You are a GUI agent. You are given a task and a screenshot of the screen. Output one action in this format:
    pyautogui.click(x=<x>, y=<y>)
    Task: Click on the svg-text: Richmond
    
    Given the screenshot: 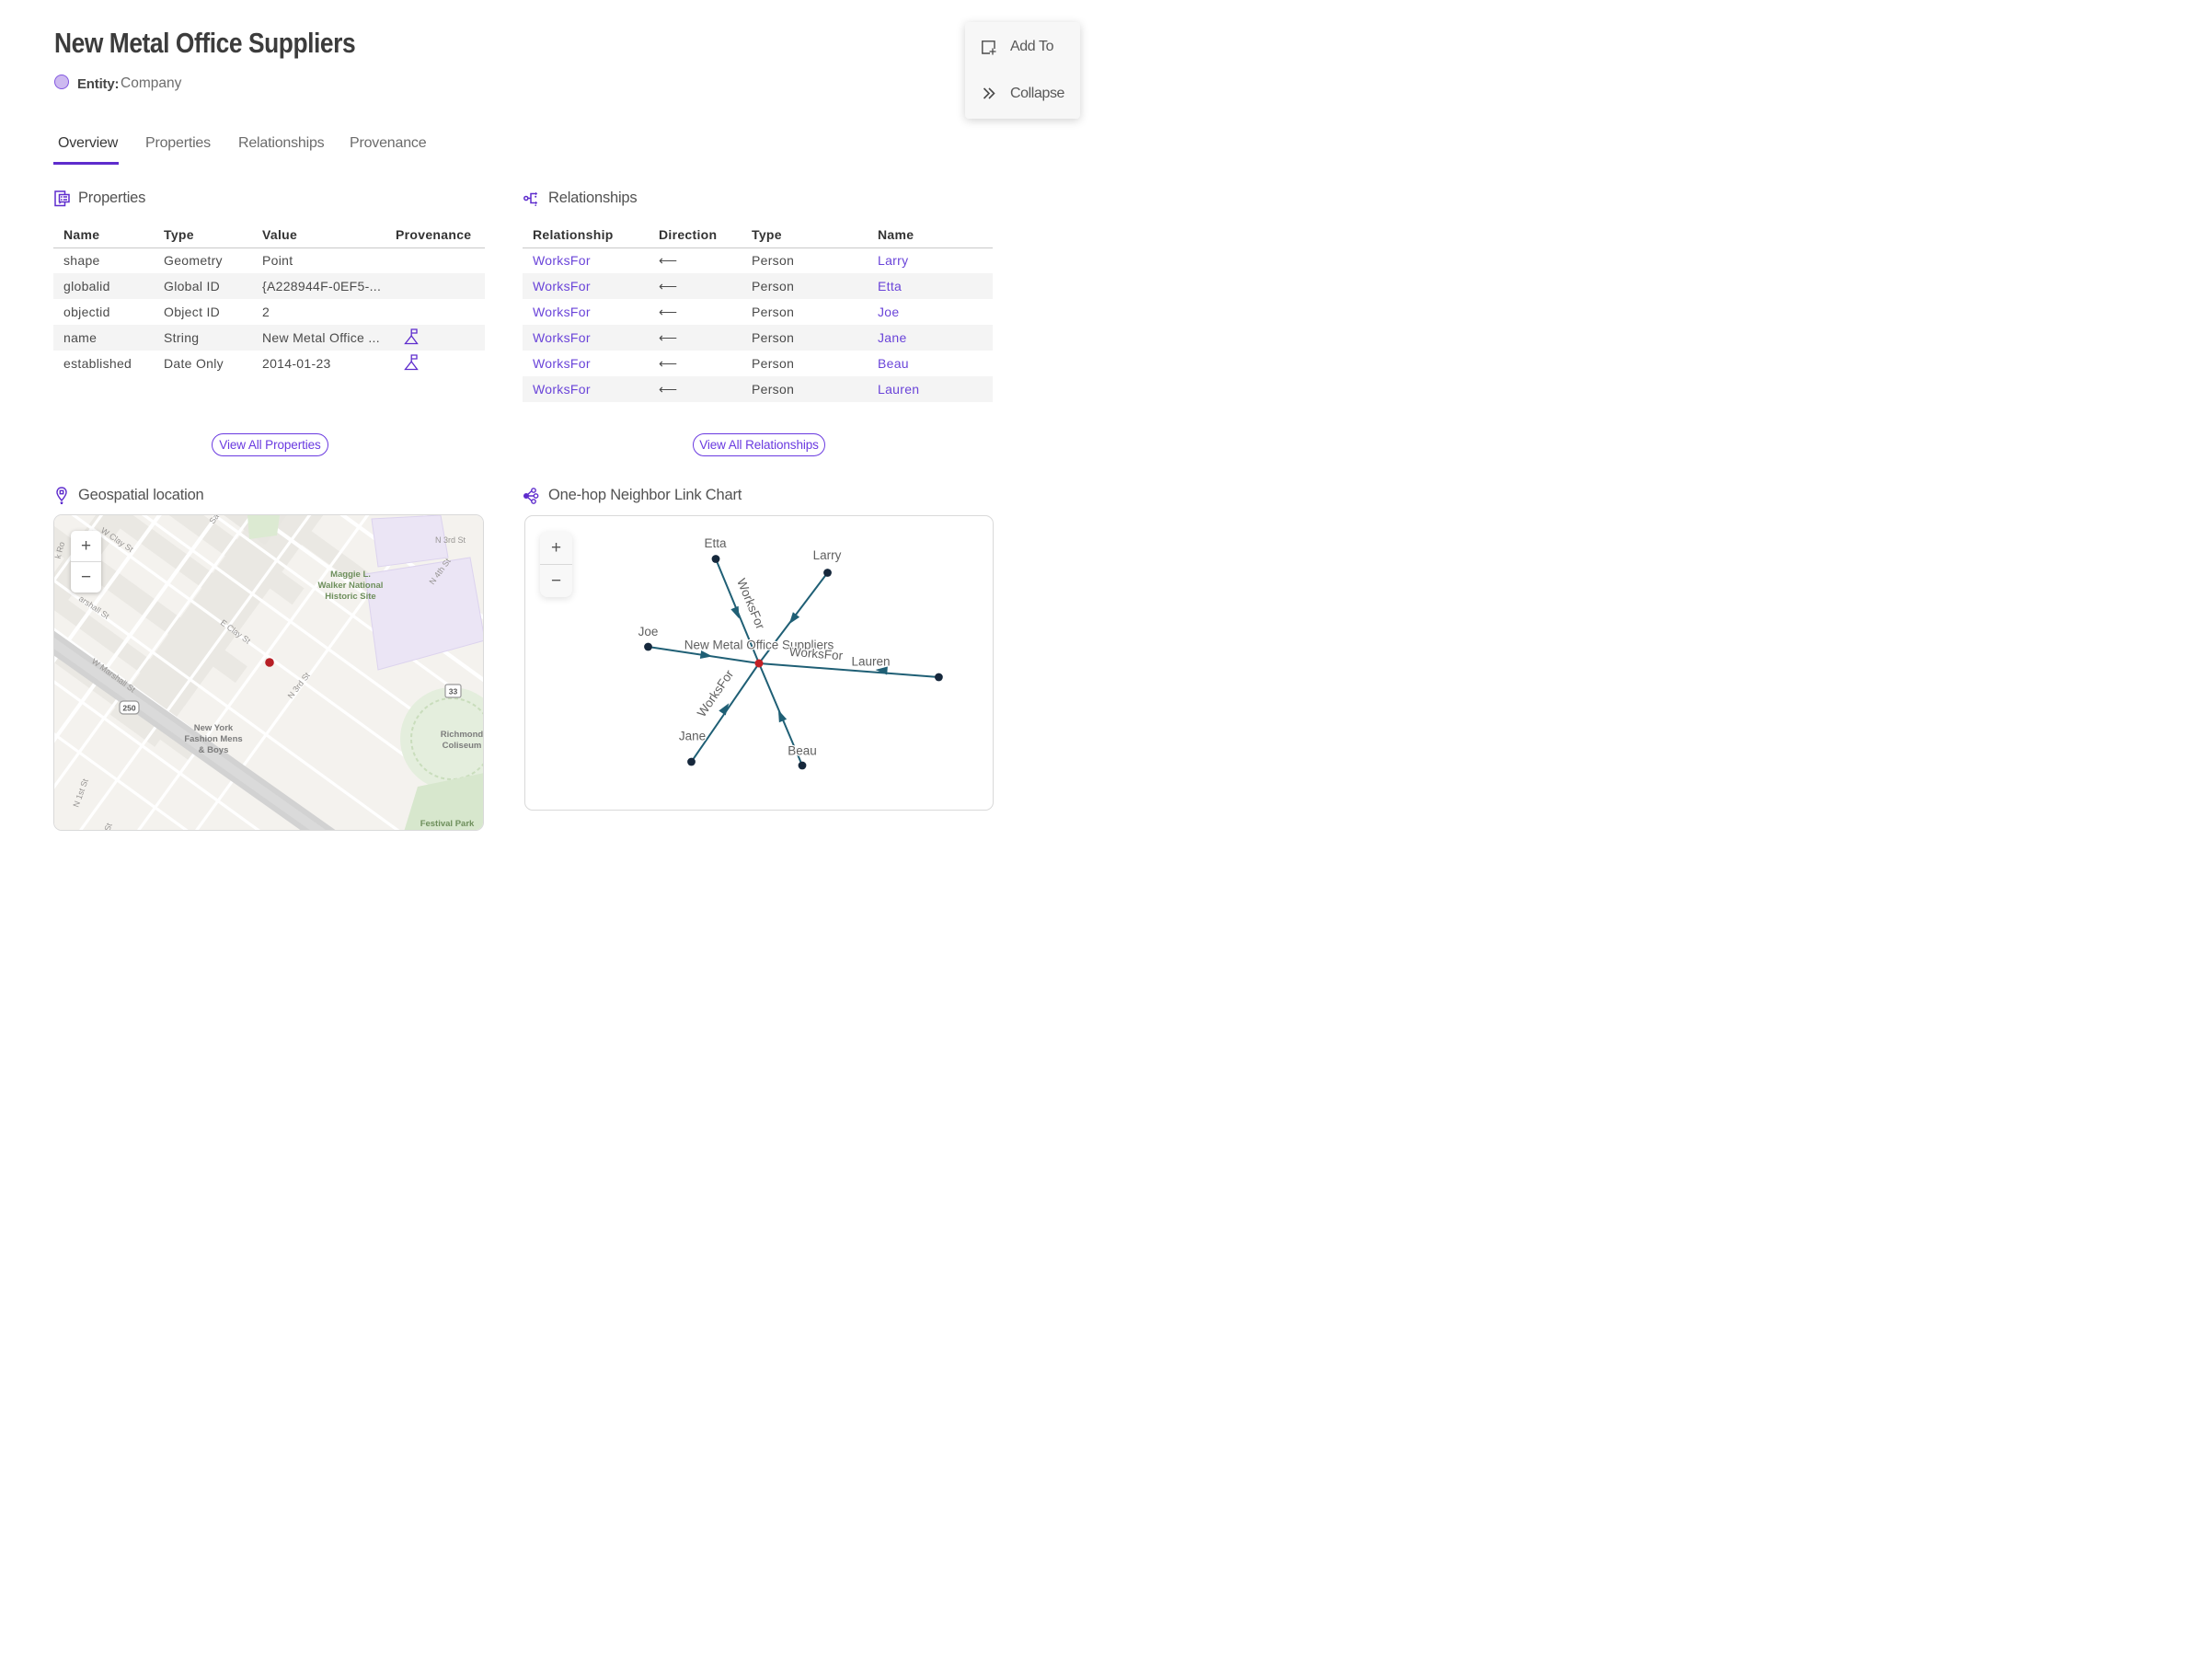 What is the action you would take?
    pyautogui.click(x=462, y=735)
    